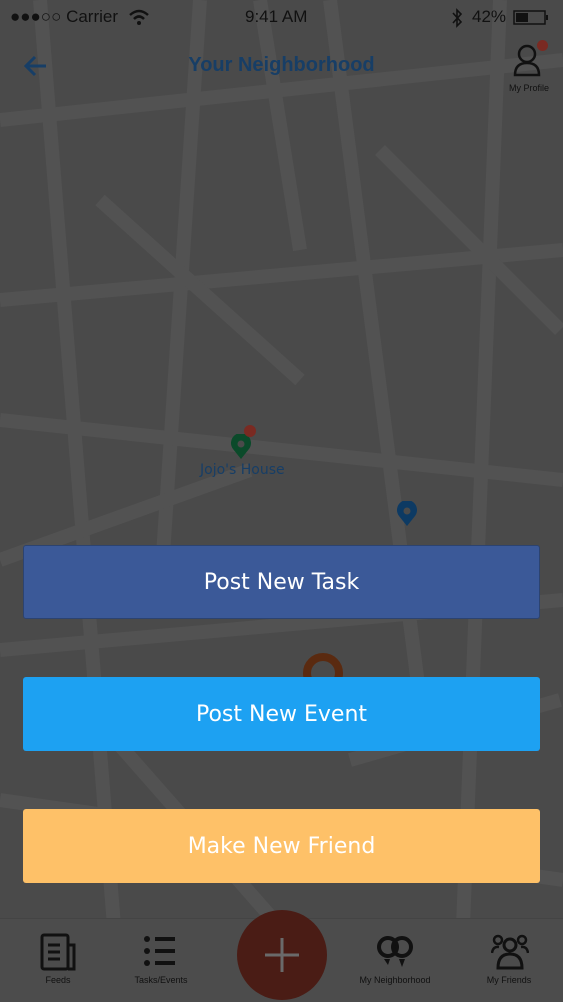 The image size is (563, 1002). I want to click on tab-label: Feeds, so click(58, 980).